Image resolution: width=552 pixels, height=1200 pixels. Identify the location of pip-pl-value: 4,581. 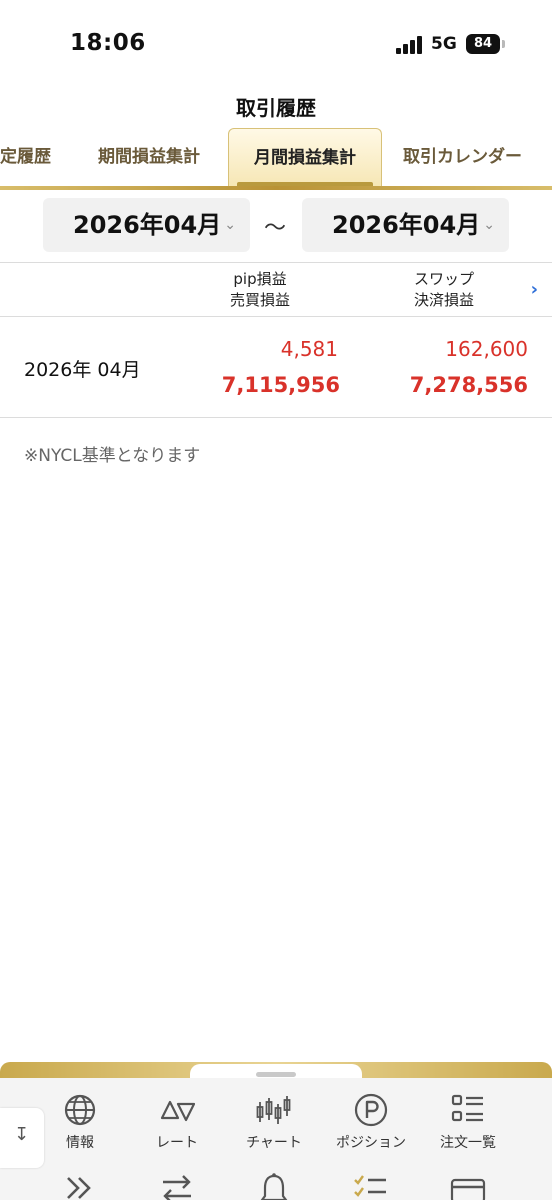
(309, 349).